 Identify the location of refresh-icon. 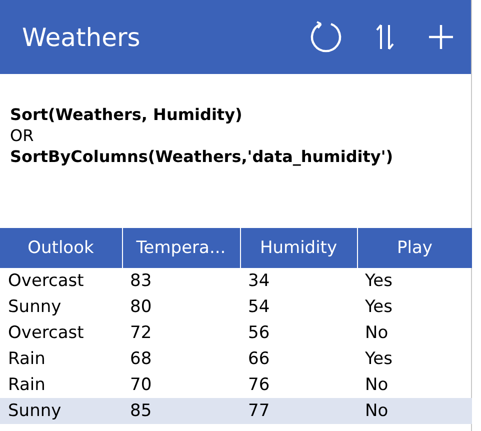
(326, 37).